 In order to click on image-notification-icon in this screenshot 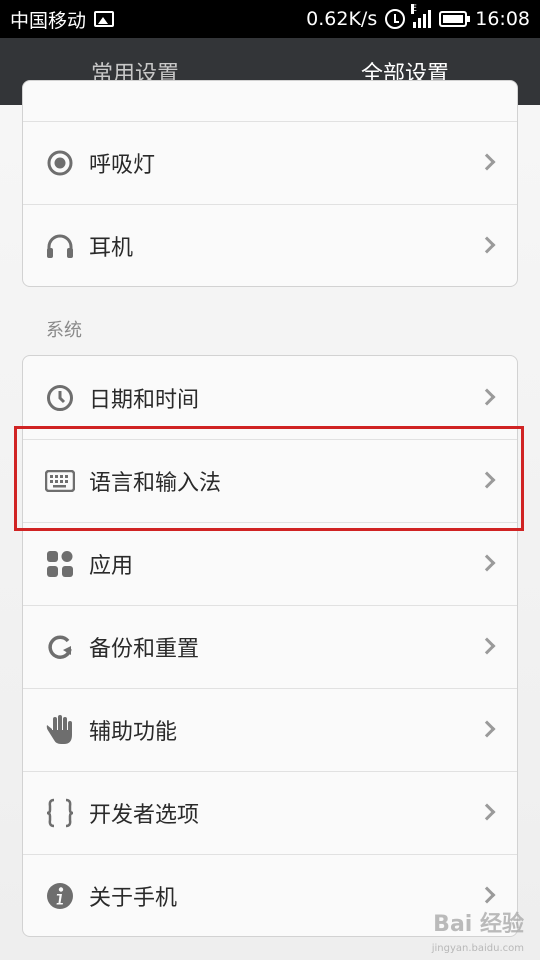, I will do `click(104, 19)`.